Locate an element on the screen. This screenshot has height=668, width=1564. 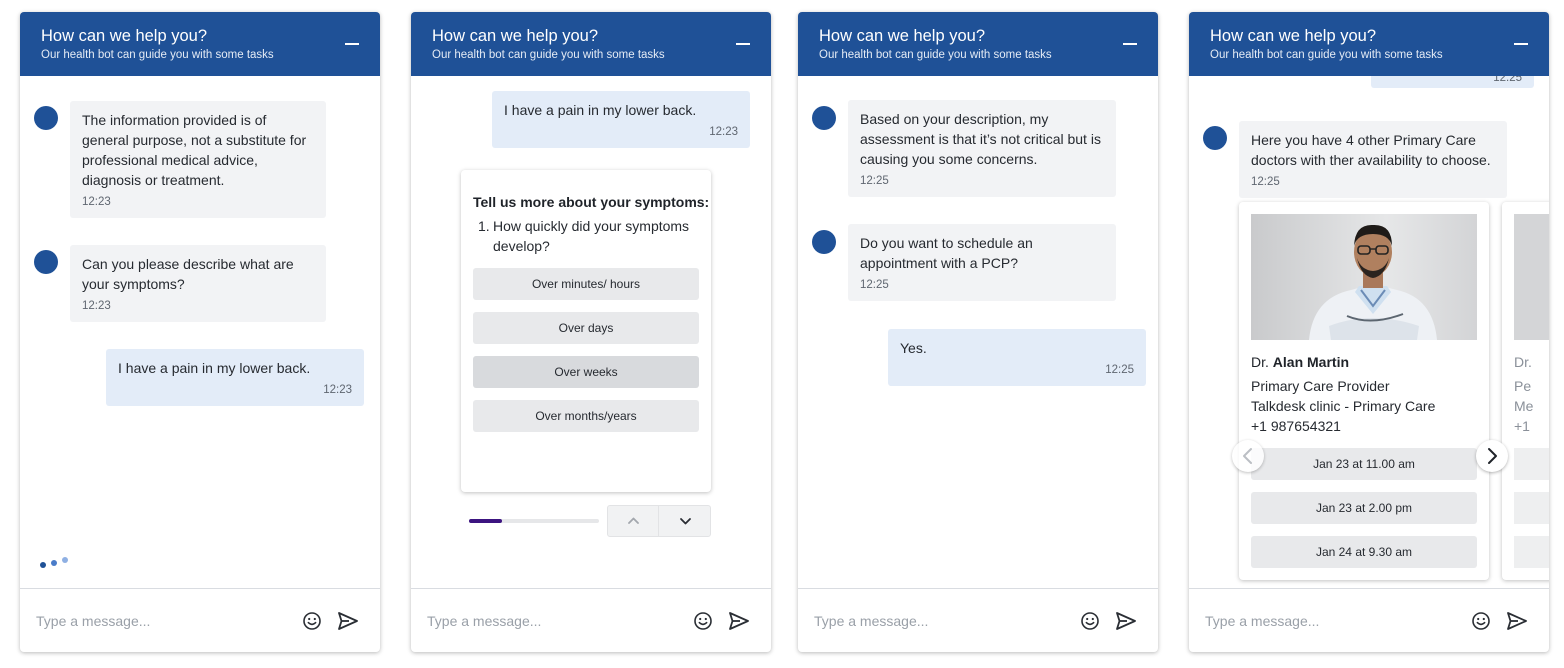
carousel-prev-button is located at coordinates (1248, 456).